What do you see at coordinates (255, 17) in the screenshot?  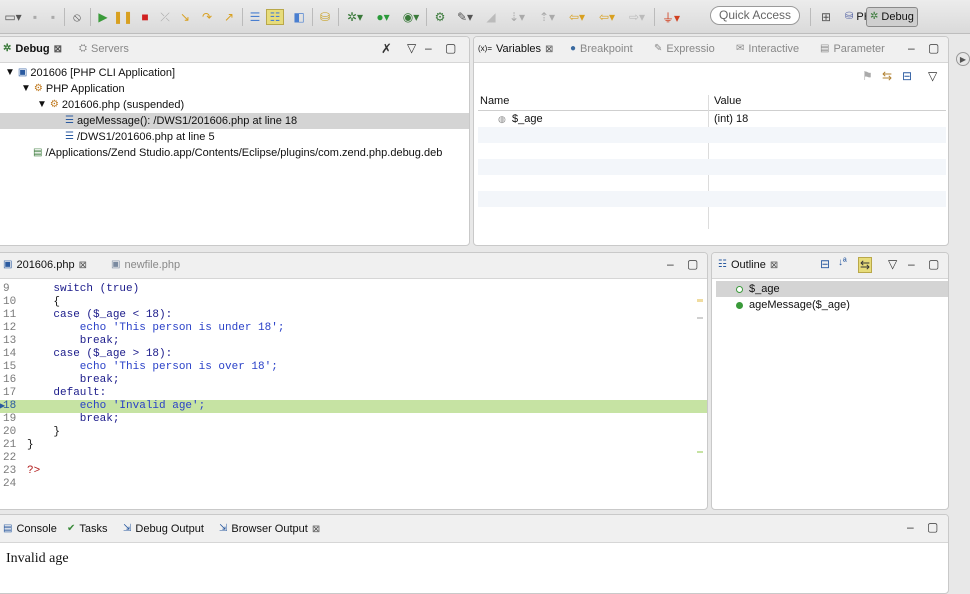 I see `run-to-line-icon: ☰` at bounding box center [255, 17].